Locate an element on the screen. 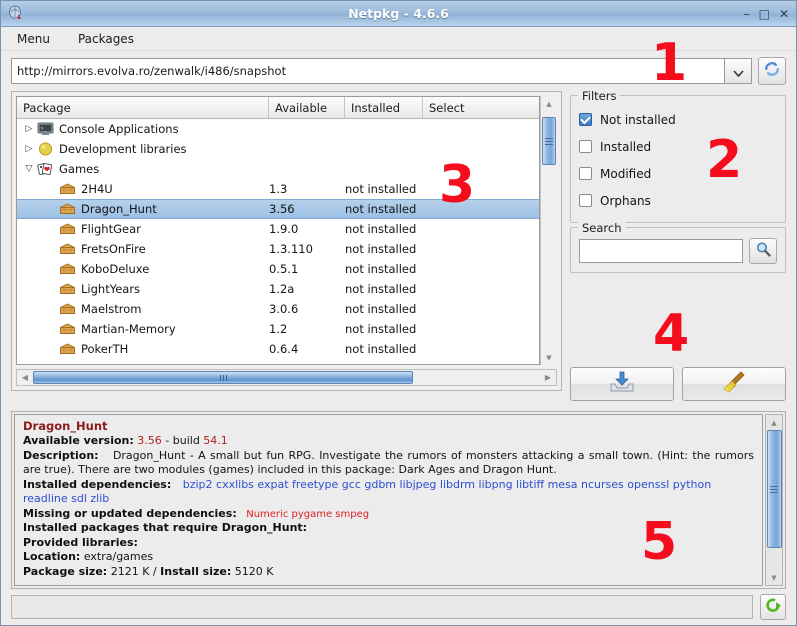 This screenshot has width=797, height=626. description-label: Description: is located at coordinates (61, 455).